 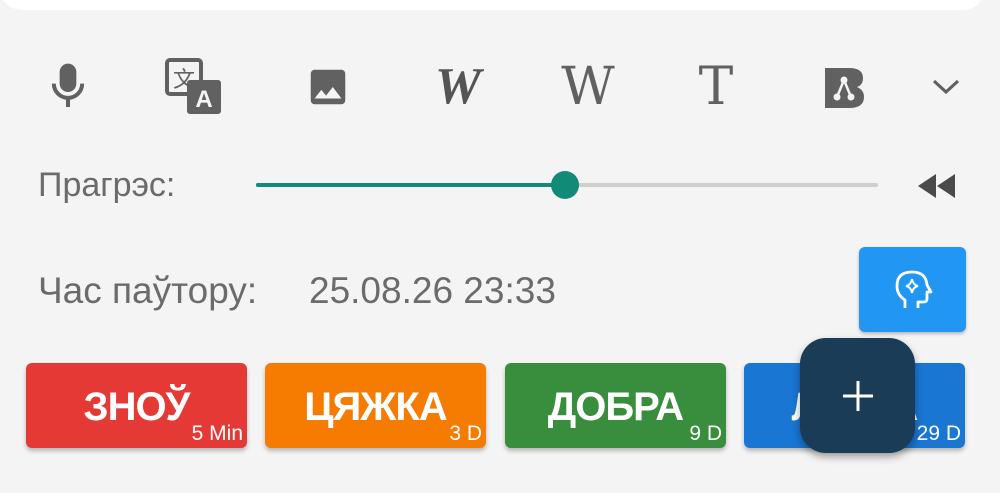 I want to click on progress-label: Прагрэс:, so click(x=107, y=185).